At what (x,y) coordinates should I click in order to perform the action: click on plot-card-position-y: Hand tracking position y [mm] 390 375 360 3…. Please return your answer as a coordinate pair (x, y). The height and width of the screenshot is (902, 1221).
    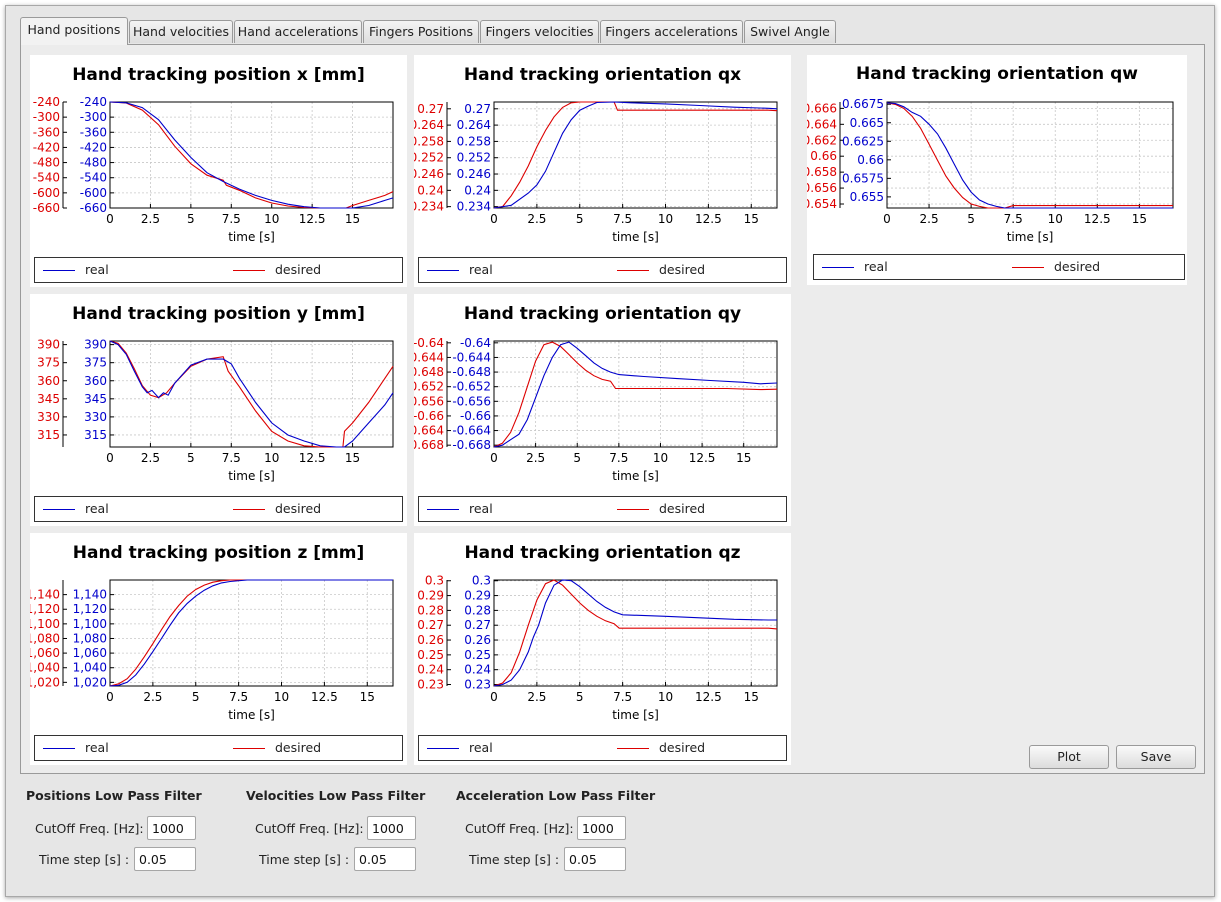
    Looking at the image, I should click on (218, 410).